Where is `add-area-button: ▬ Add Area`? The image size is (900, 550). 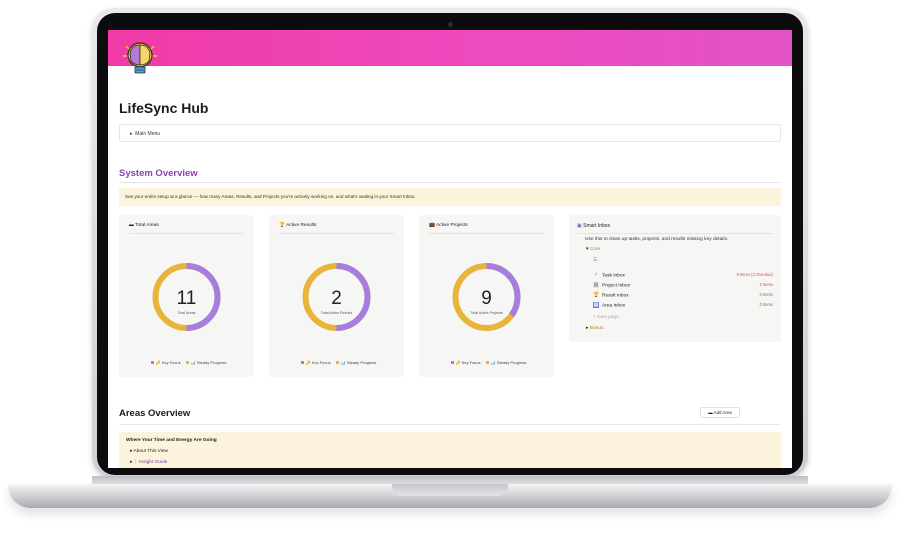 add-area-button: ▬ Add Area is located at coordinates (720, 412).